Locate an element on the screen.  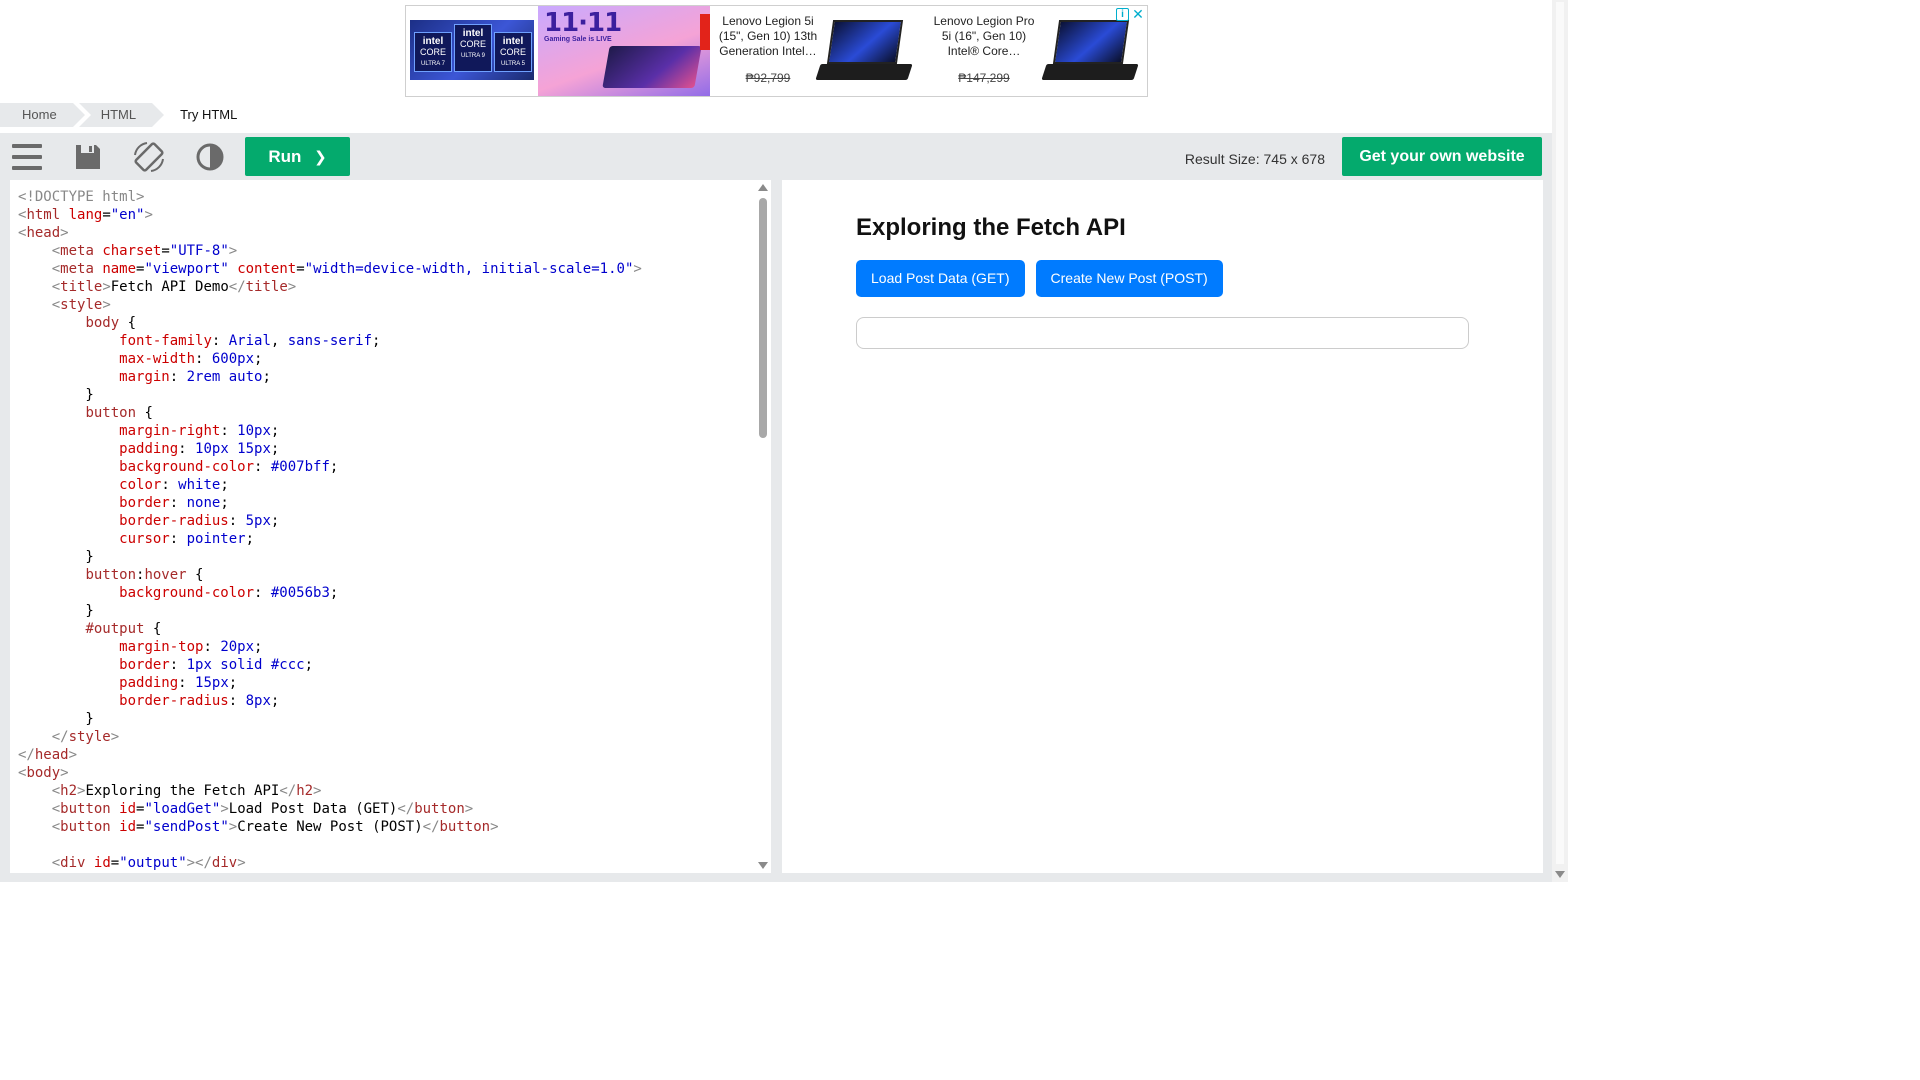
code-token: "output" is located at coordinates (153, 863).